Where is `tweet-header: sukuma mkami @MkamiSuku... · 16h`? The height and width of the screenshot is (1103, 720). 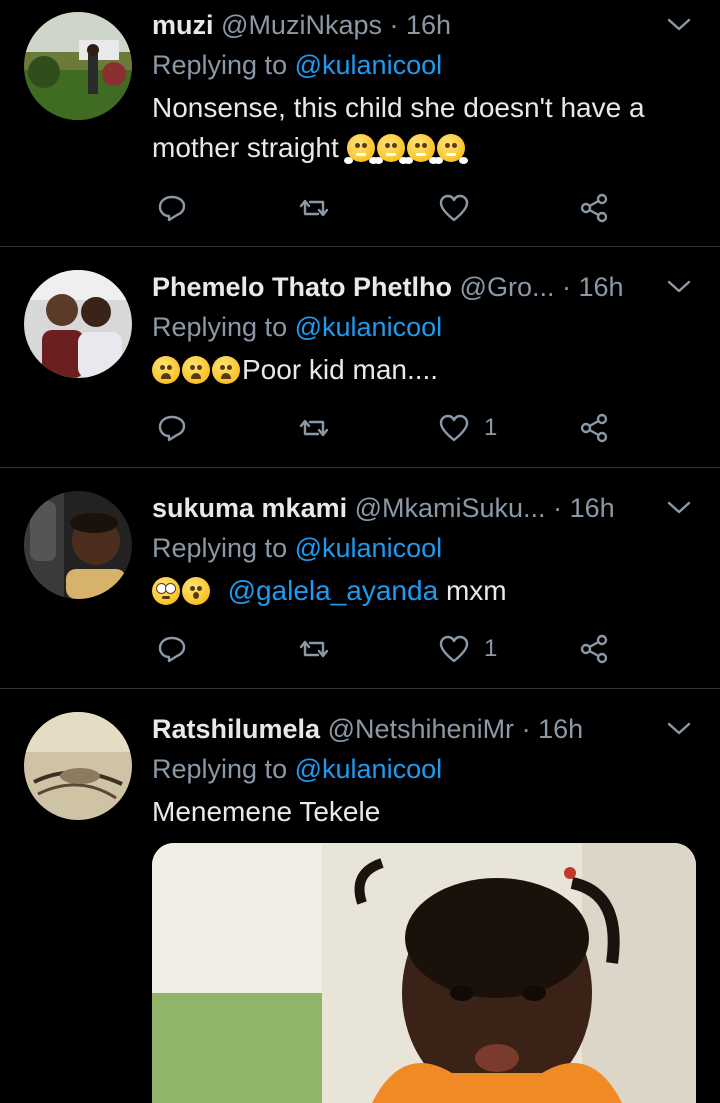
tweet-header: sukuma mkami @MkamiSuku... · 16h is located at coordinates (406, 508).